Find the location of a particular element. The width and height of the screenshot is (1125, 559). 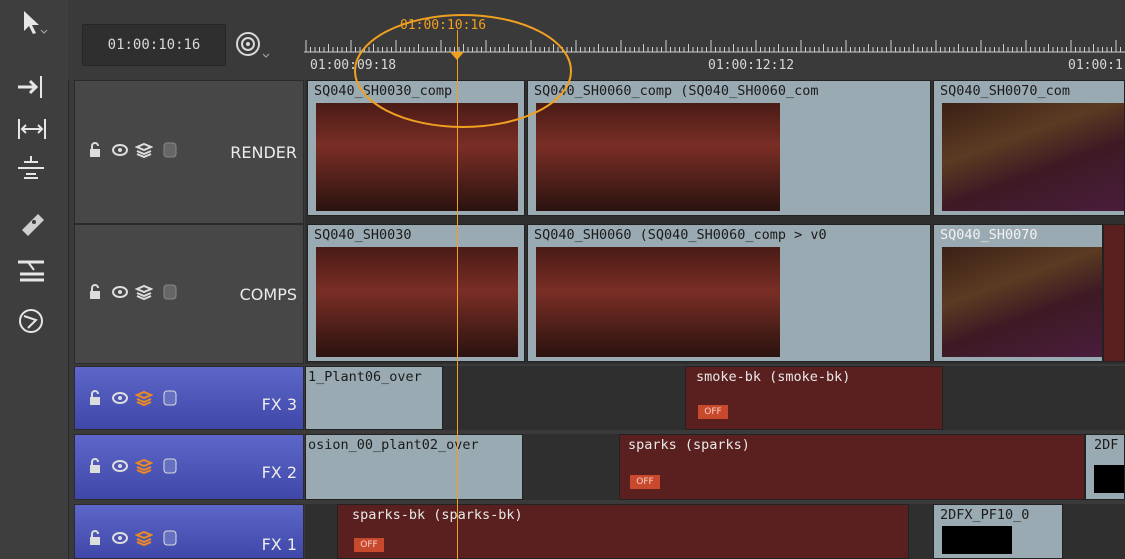

current-timecode-field: 01:00:10:16 is located at coordinates (154, 45).